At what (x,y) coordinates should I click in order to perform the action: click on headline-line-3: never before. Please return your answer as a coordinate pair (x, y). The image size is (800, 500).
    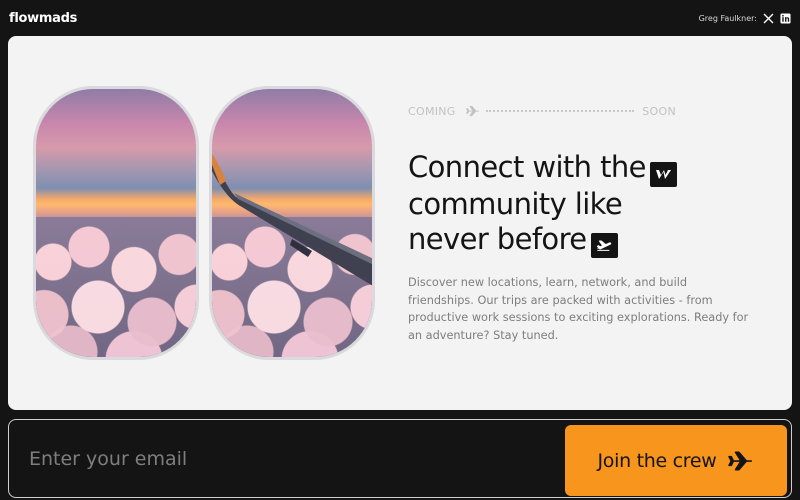
    Looking at the image, I should click on (497, 239).